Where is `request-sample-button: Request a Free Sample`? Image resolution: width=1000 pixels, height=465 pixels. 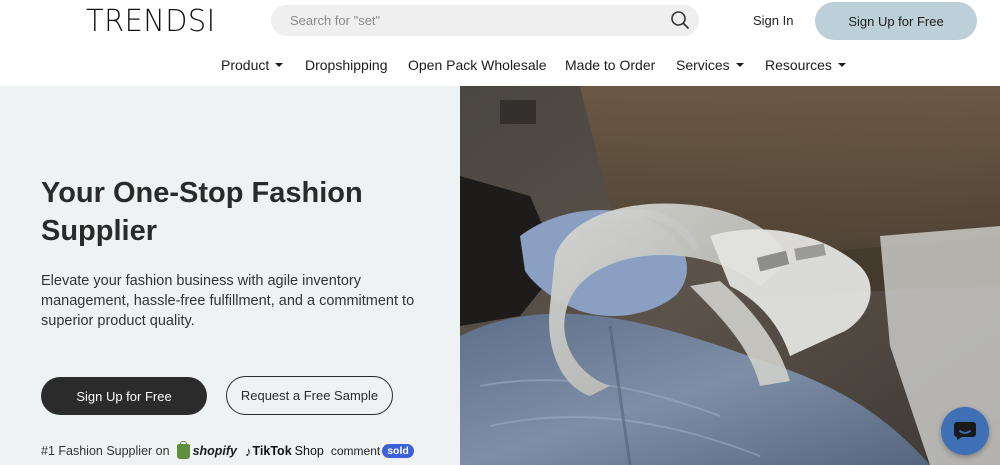
request-sample-button: Request a Free Sample is located at coordinates (309, 395).